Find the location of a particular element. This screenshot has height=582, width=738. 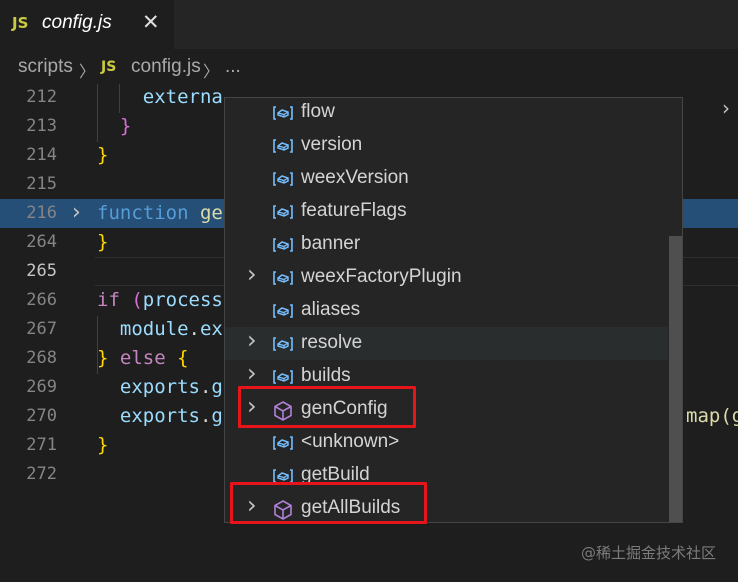

breadcrumb-folder: scripts is located at coordinates (45, 67).